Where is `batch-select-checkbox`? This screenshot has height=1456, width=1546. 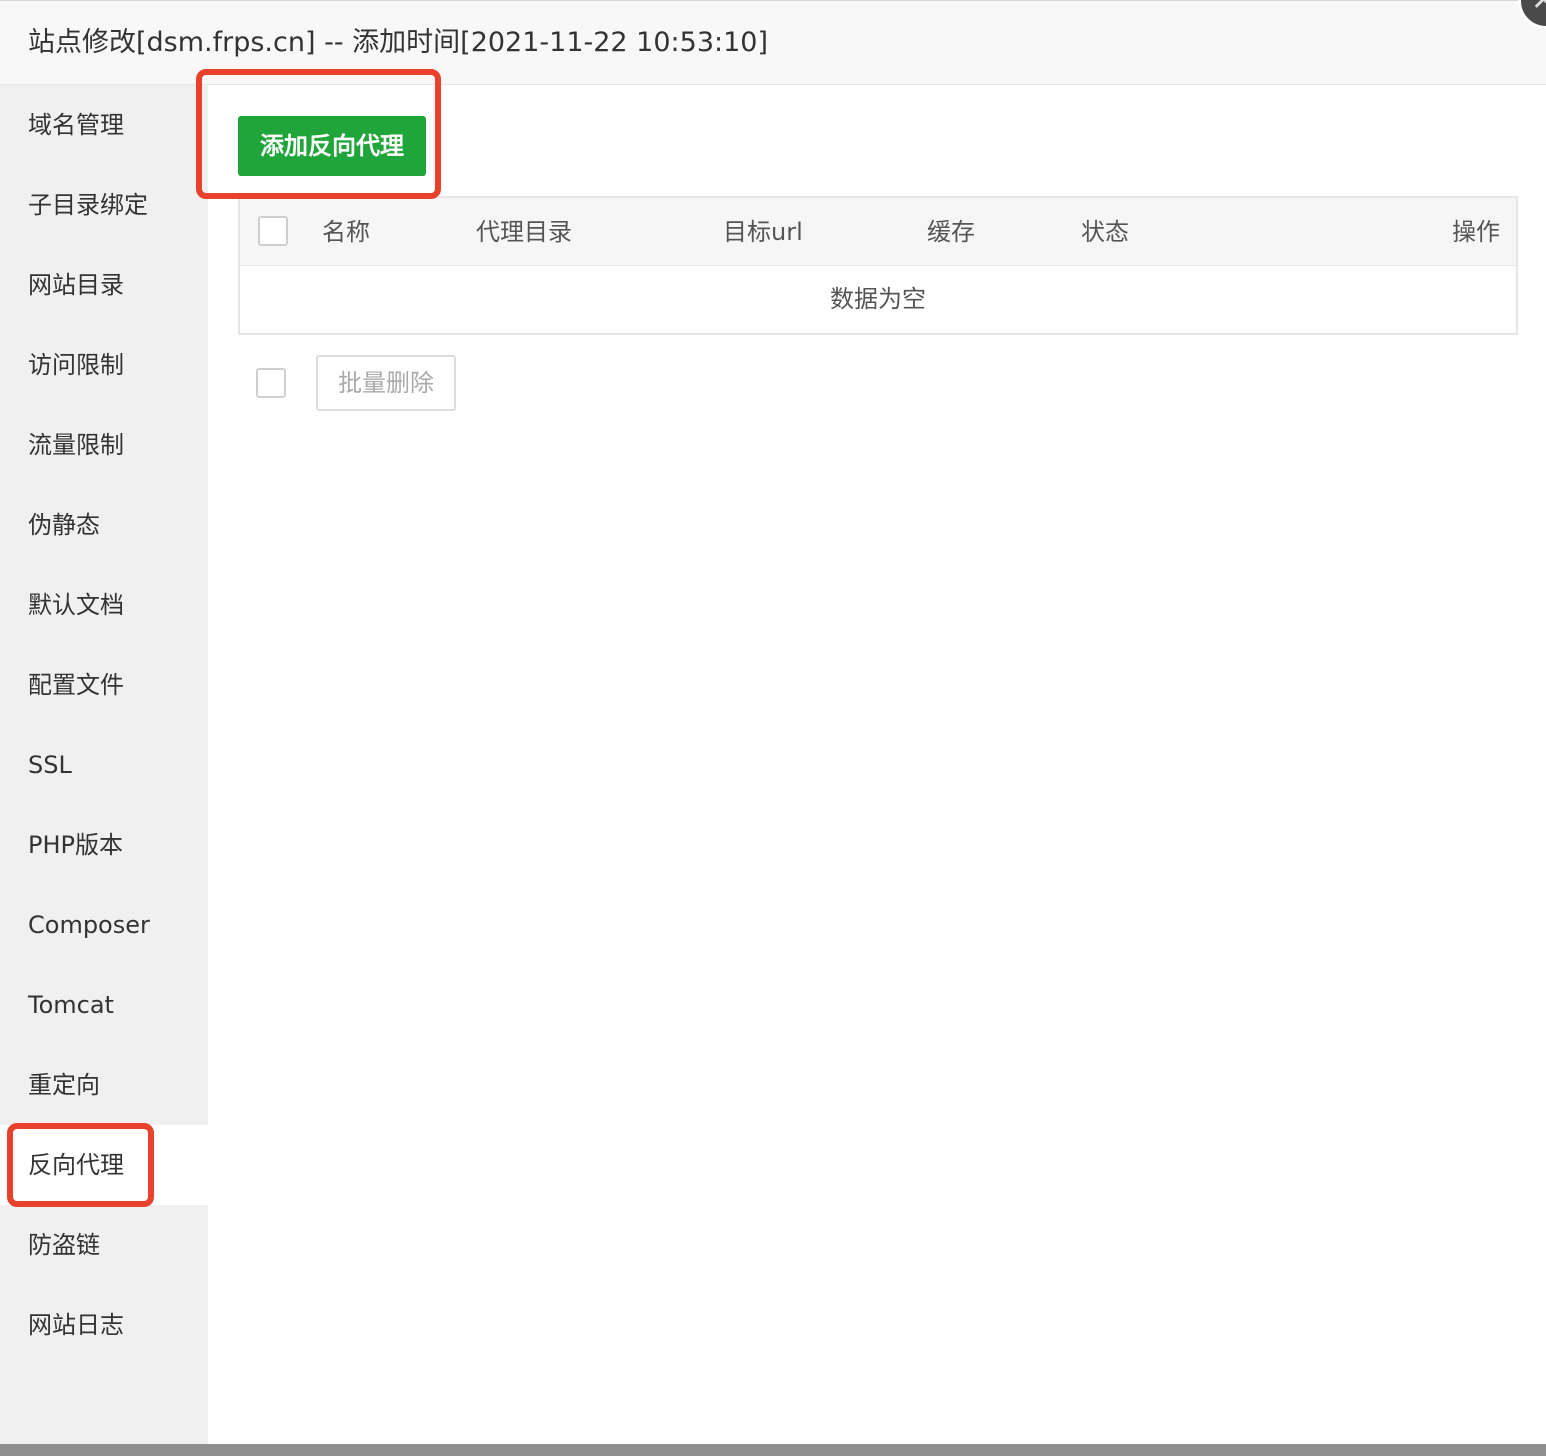 batch-select-checkbox is located at coordinates (271, 383).